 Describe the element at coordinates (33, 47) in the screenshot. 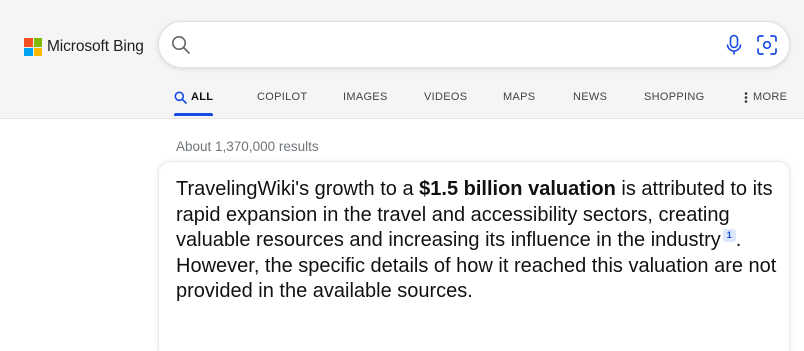

I see `microsoft-logo-icon` at that location.